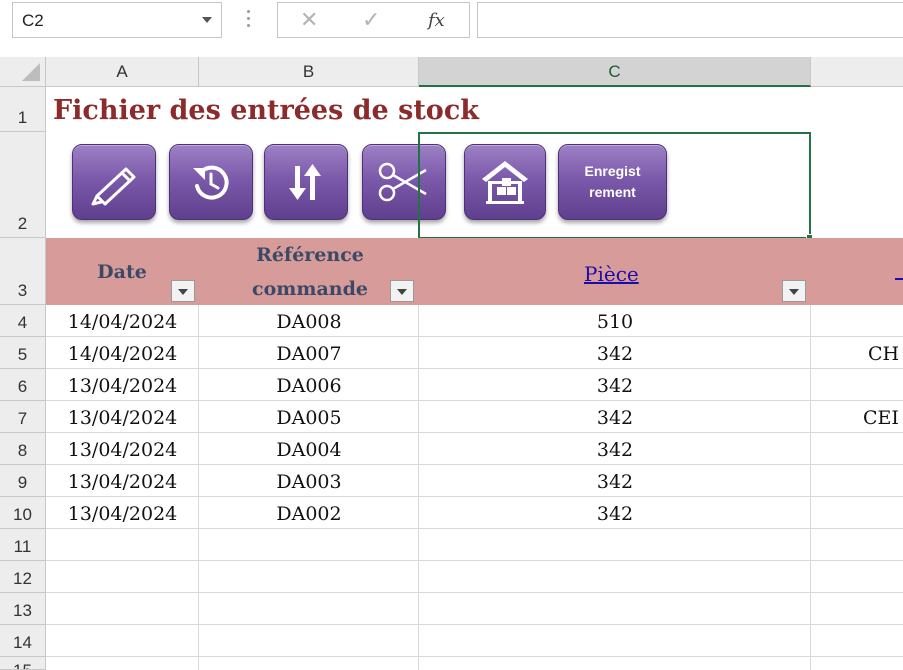 The width and height of the screenshot is (903, 670). I want to click on cell-reference: DA003, so click(309, 482).